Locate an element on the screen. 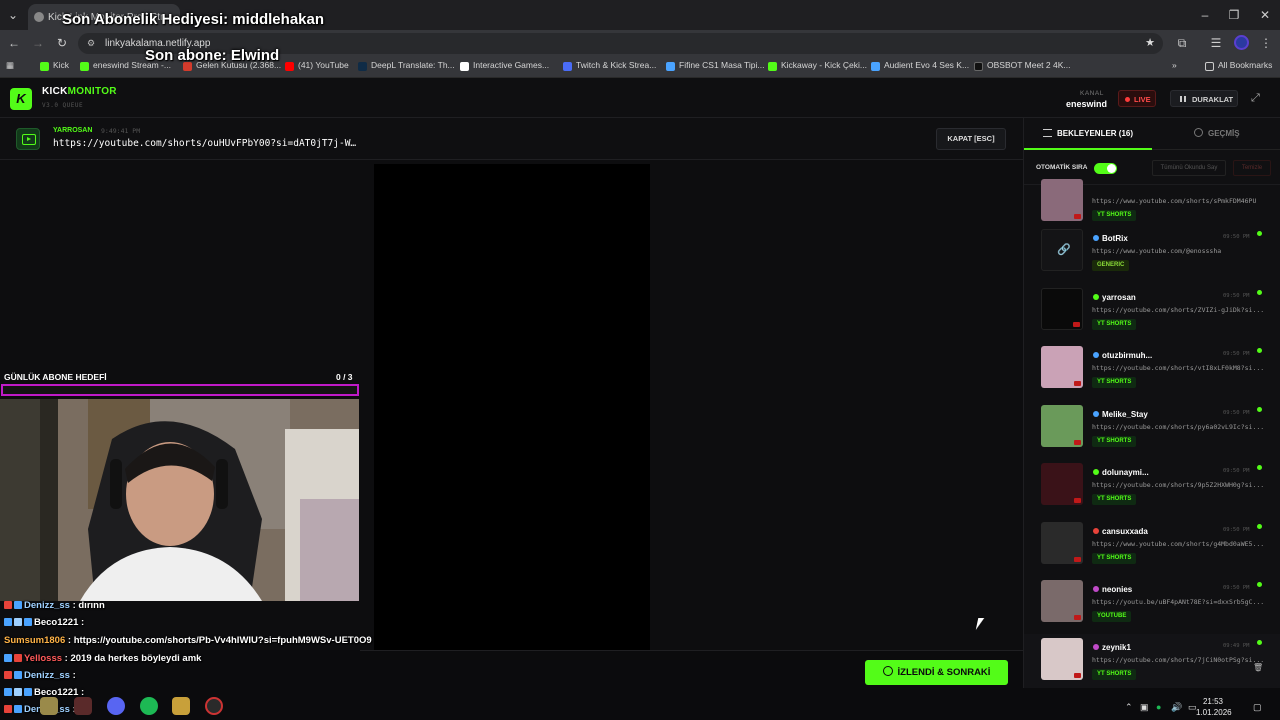 The width and height of the screenshot is (1280, 720). tray-spotify-icon: ● is located at coordinates (1158, 707).